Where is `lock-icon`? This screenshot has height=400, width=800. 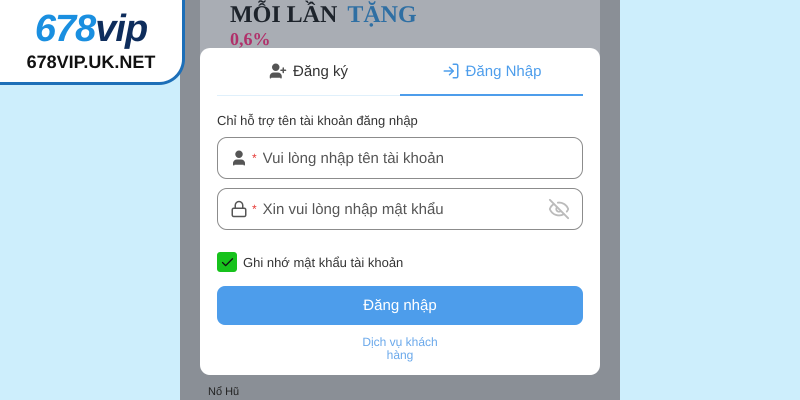
lock-icon is located at coordinates (239, 209).